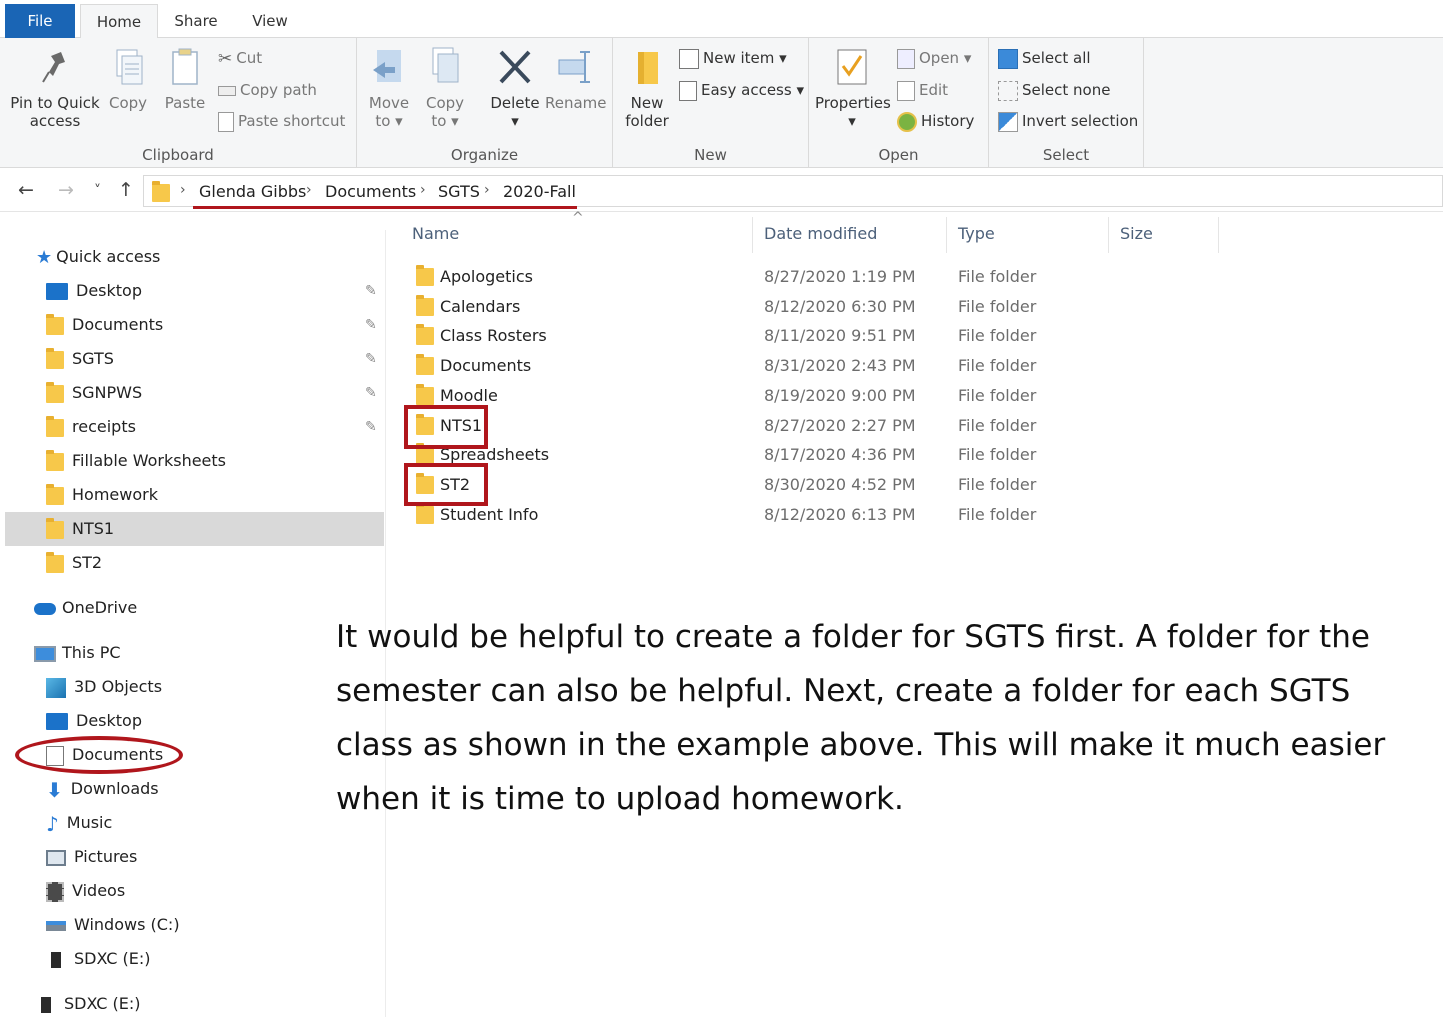 The image size is (1443, 1017). What do you see at coordinates (370, 191) in the screenshot?
I see `breadcrumb-documents: Documents` at bounding box center [370, 191].